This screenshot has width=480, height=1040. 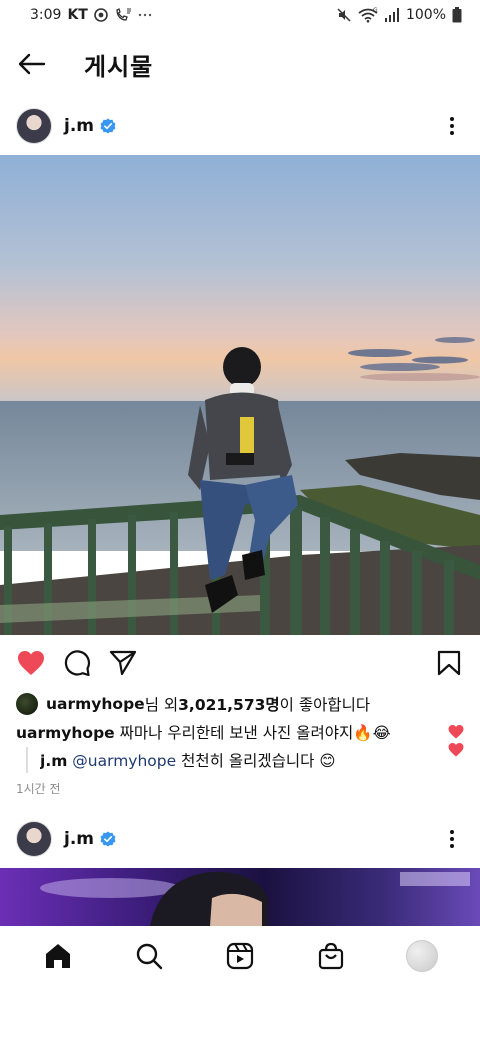 I want to click on phone-call-icon, so click(x=123, y=15).